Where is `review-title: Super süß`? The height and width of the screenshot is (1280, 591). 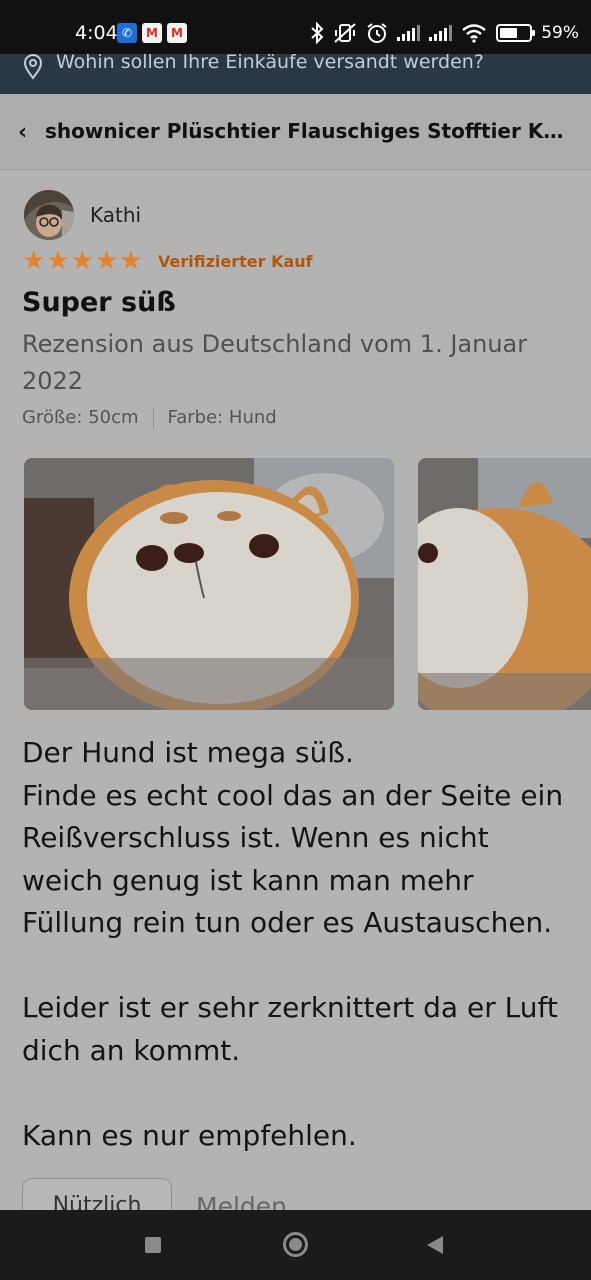
review-title: Super süß is located at coordinates (99, 302).